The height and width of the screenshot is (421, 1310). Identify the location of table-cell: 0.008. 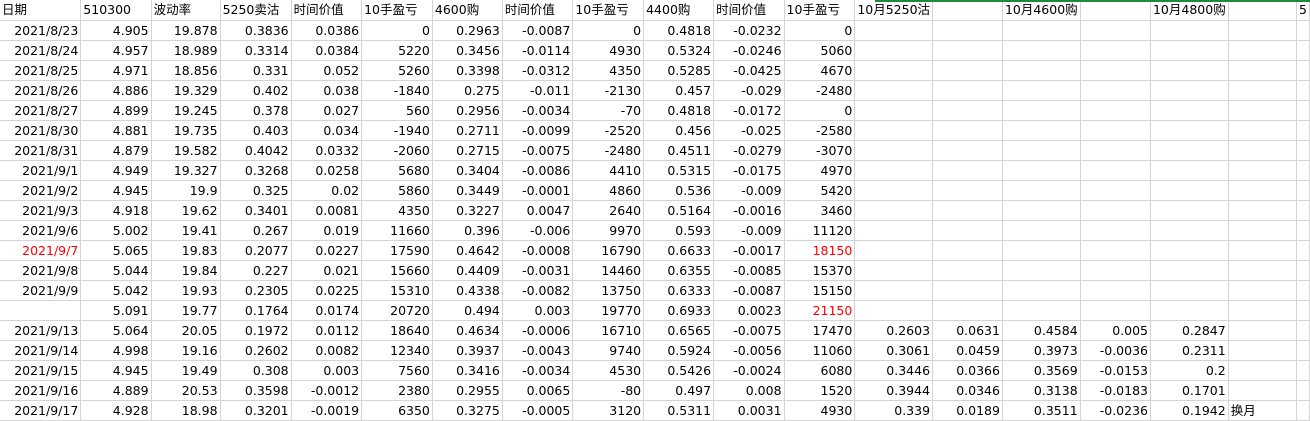
(749, 390).